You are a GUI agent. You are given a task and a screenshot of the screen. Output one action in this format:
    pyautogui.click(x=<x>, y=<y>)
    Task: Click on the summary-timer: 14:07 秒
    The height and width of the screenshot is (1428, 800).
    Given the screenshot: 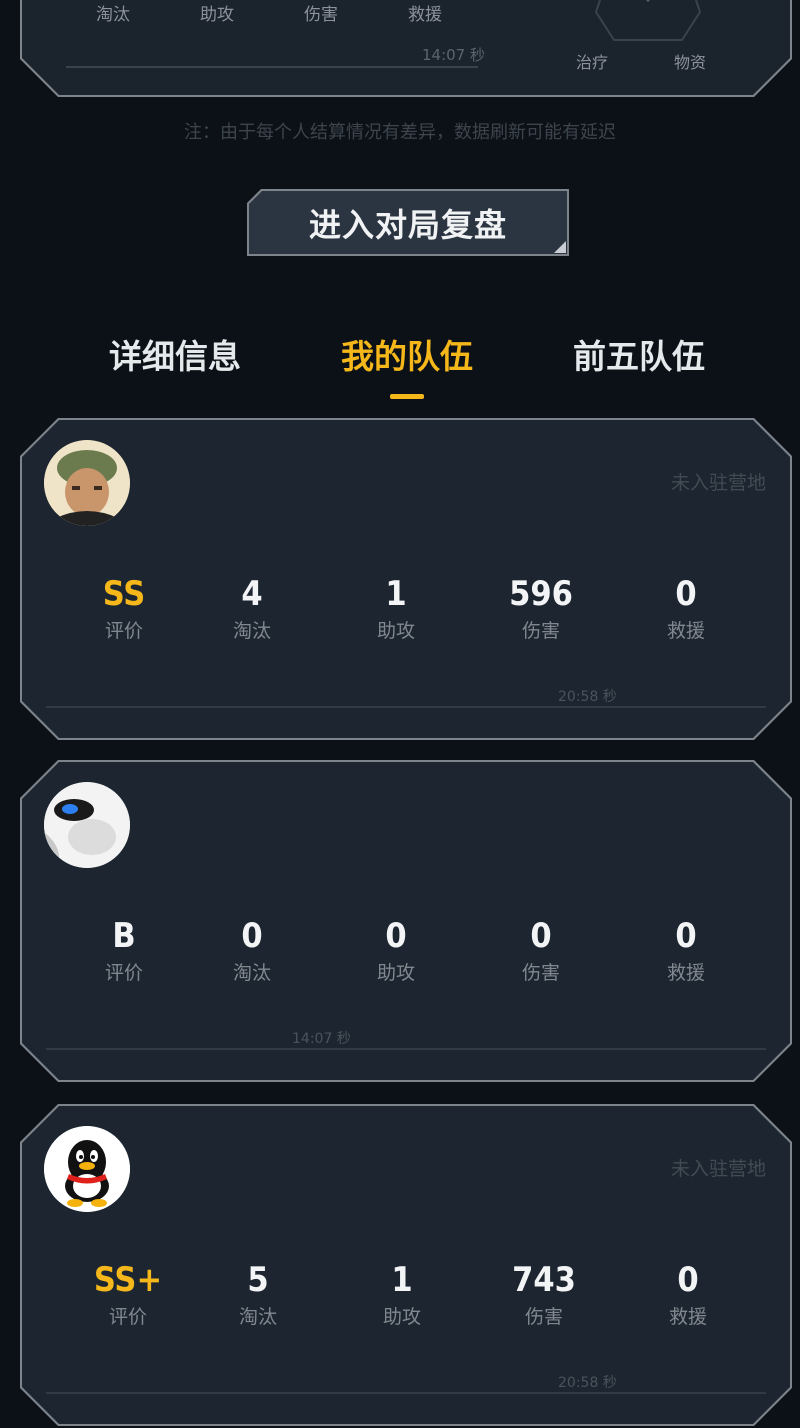 What is the action you would take?
    pyautogui.click(x=453, y=55)
    